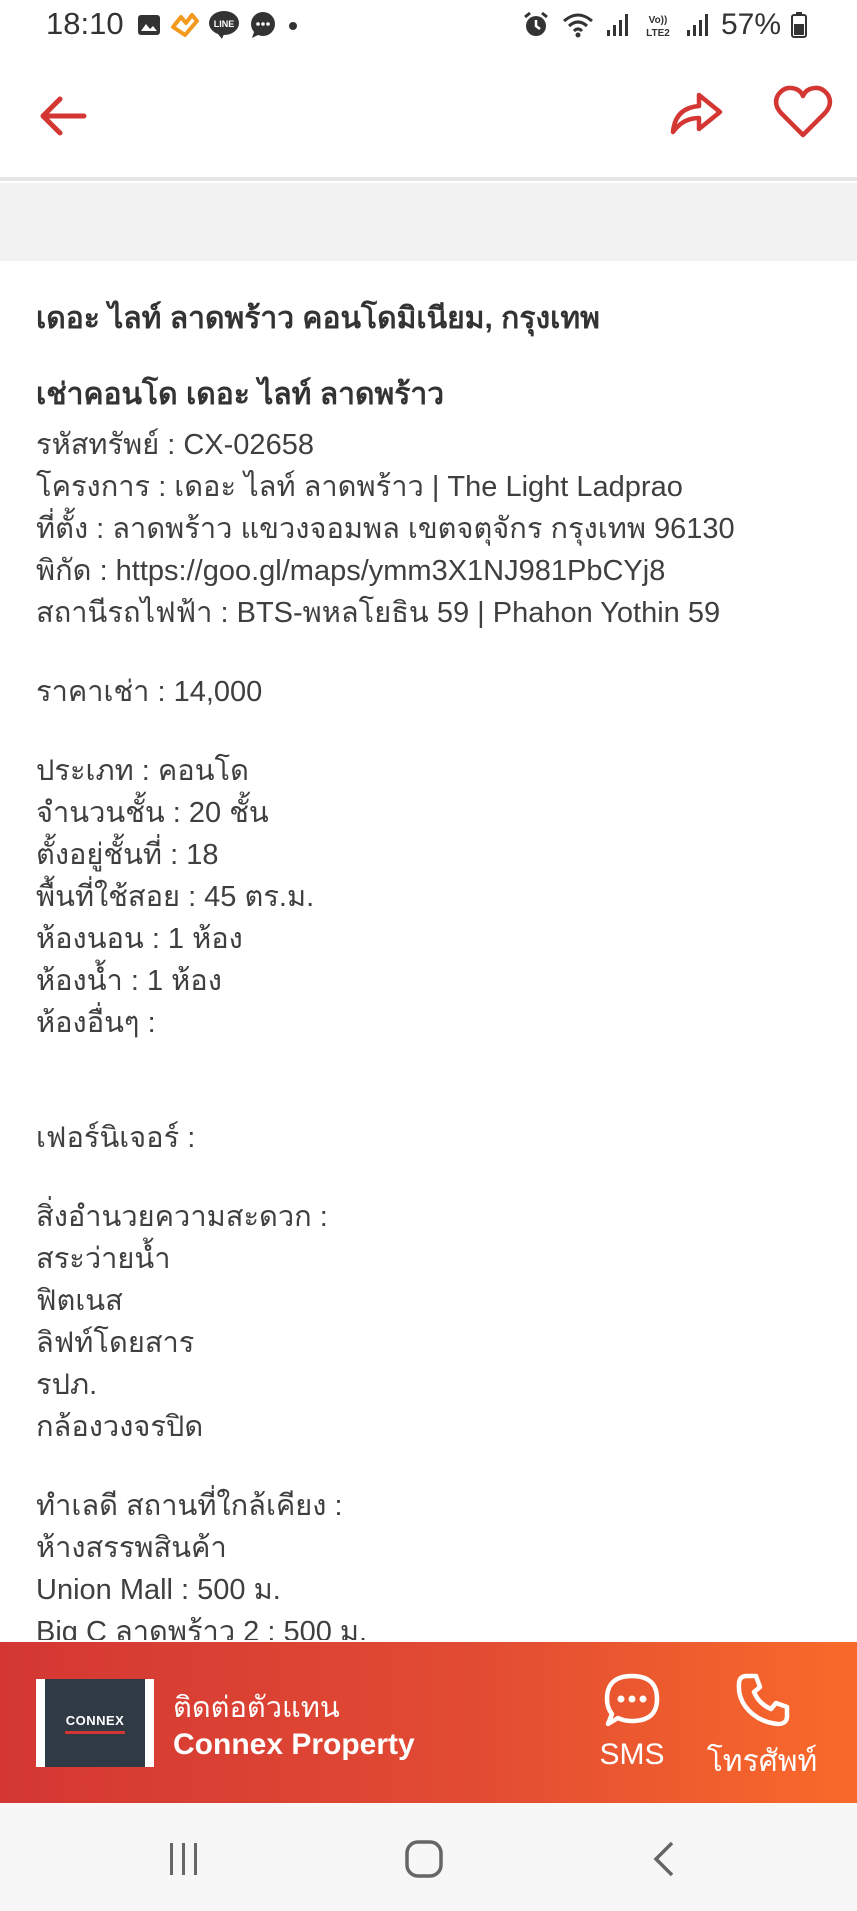  Describe the element at coordinates (142, 771) in the screenshot. I see `spec-line: ประเภท : คอนโด` at that location.